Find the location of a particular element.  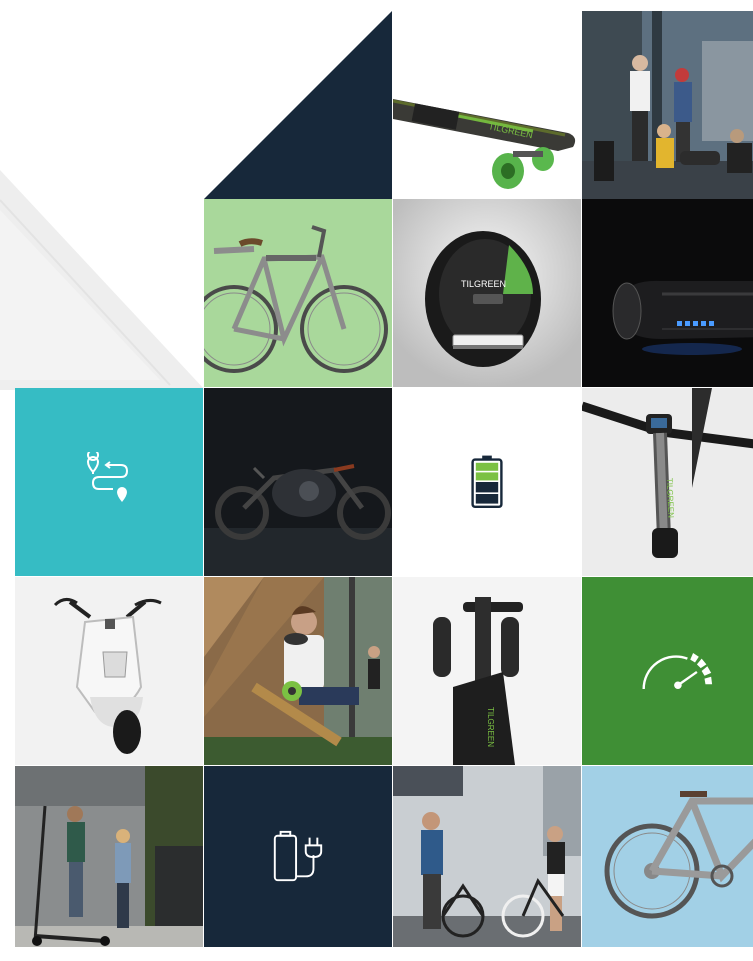

charging-tile is located at coordinates (298, 856).